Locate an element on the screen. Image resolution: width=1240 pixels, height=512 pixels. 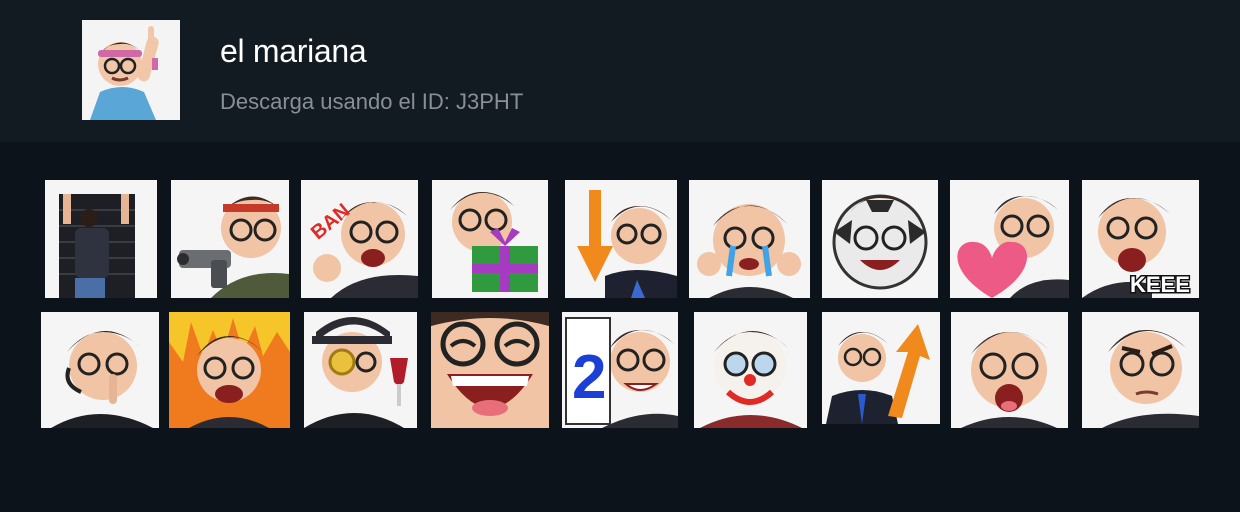
cartoon-man-headband-pointing-icon is located at coordinates (131, 70).